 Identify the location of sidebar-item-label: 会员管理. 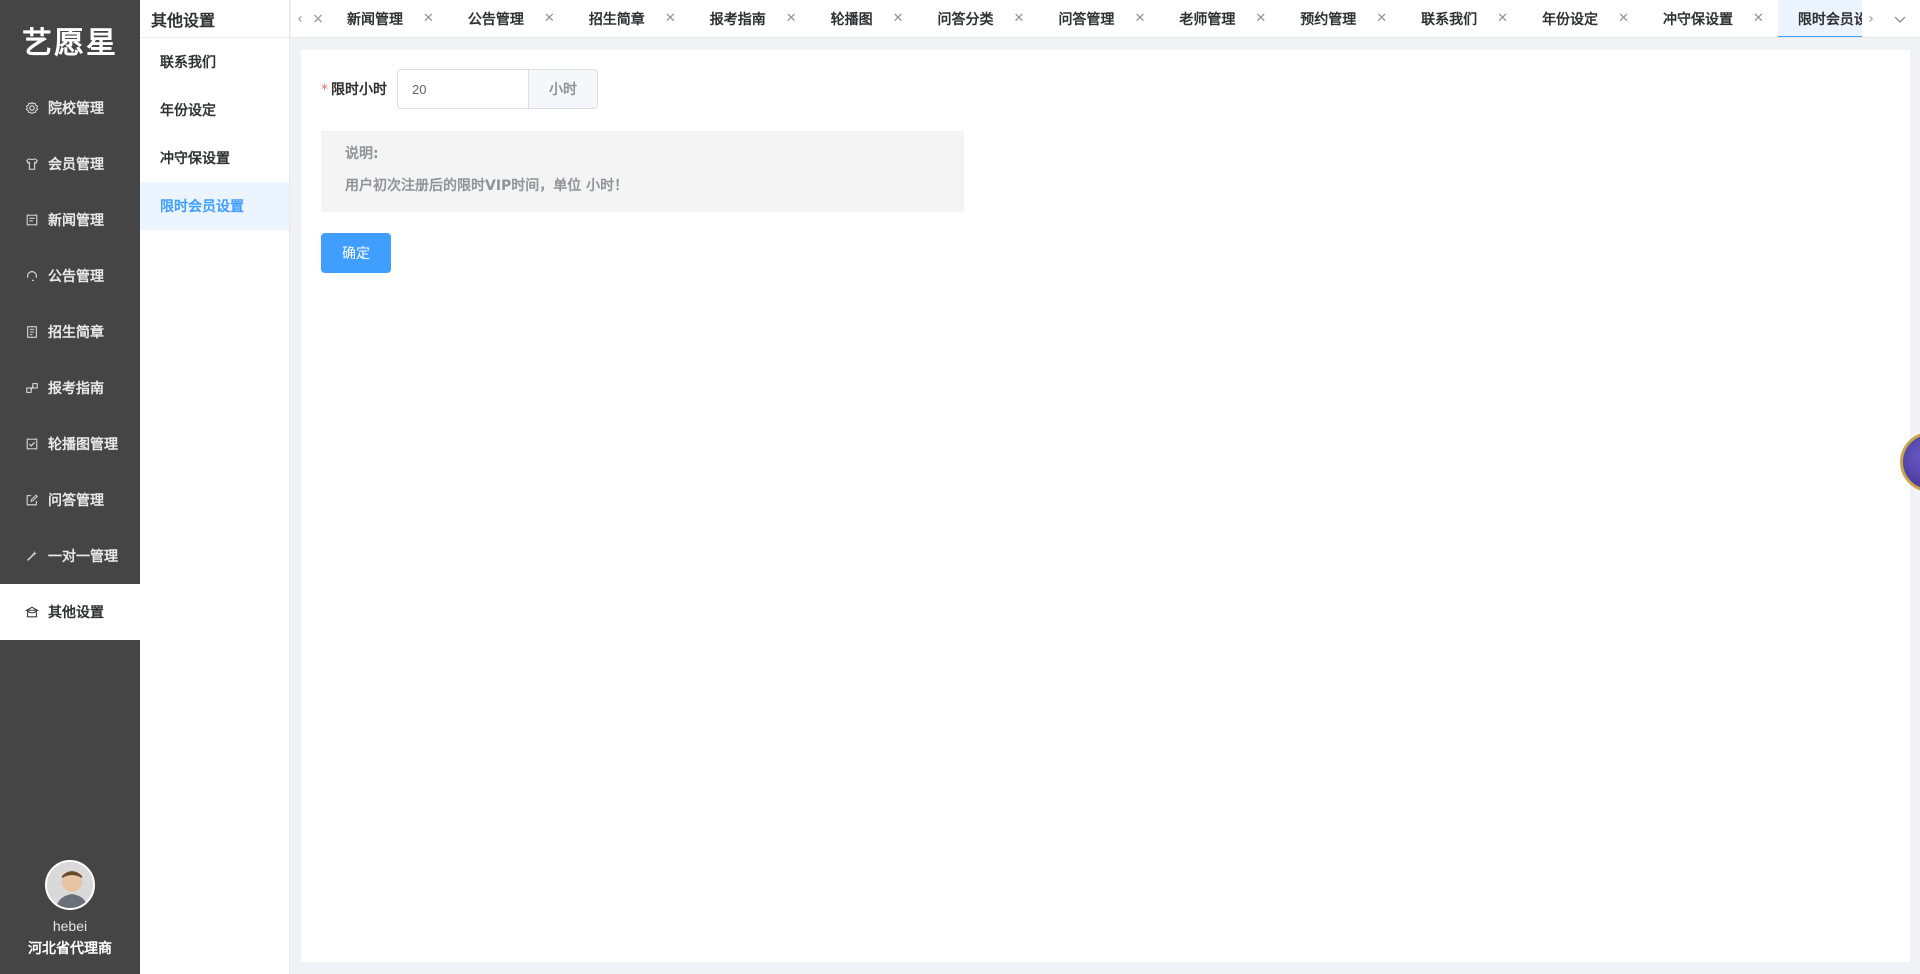
(76, 165).